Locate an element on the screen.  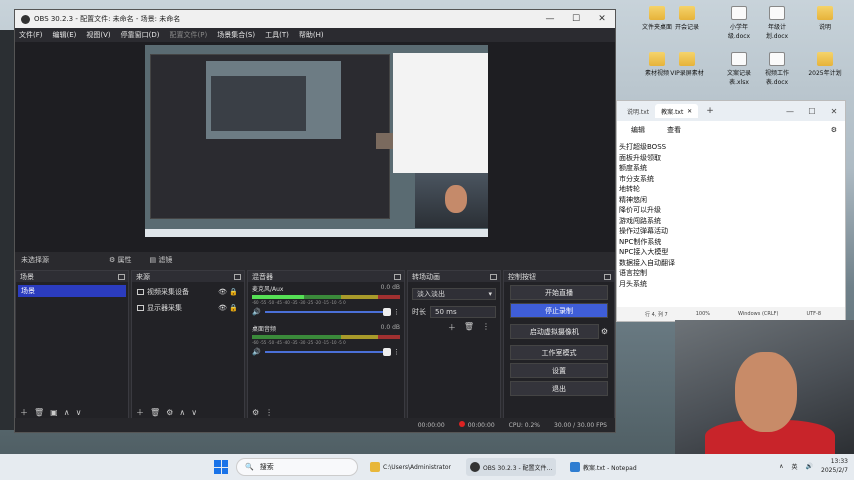
virtual-camera-button: 启动虚拟摄像机 is located at coordinates (554, 331).